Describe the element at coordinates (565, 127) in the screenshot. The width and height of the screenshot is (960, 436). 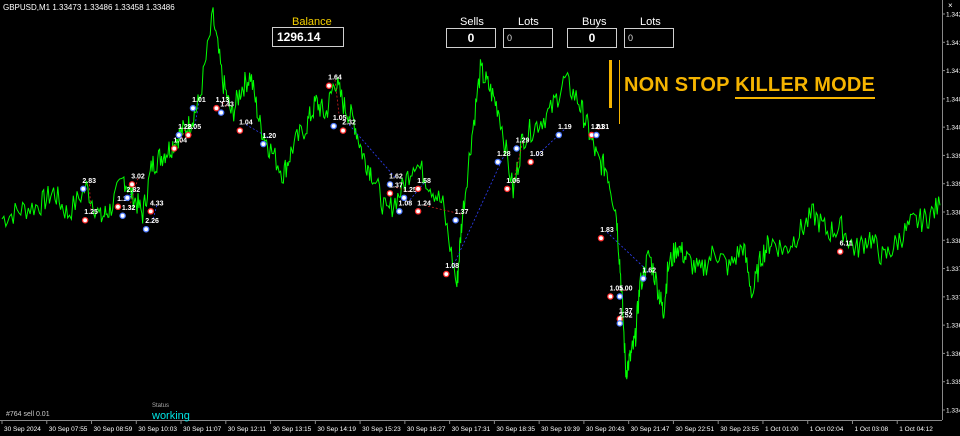
I see `trade-label: 1.19` at that location.